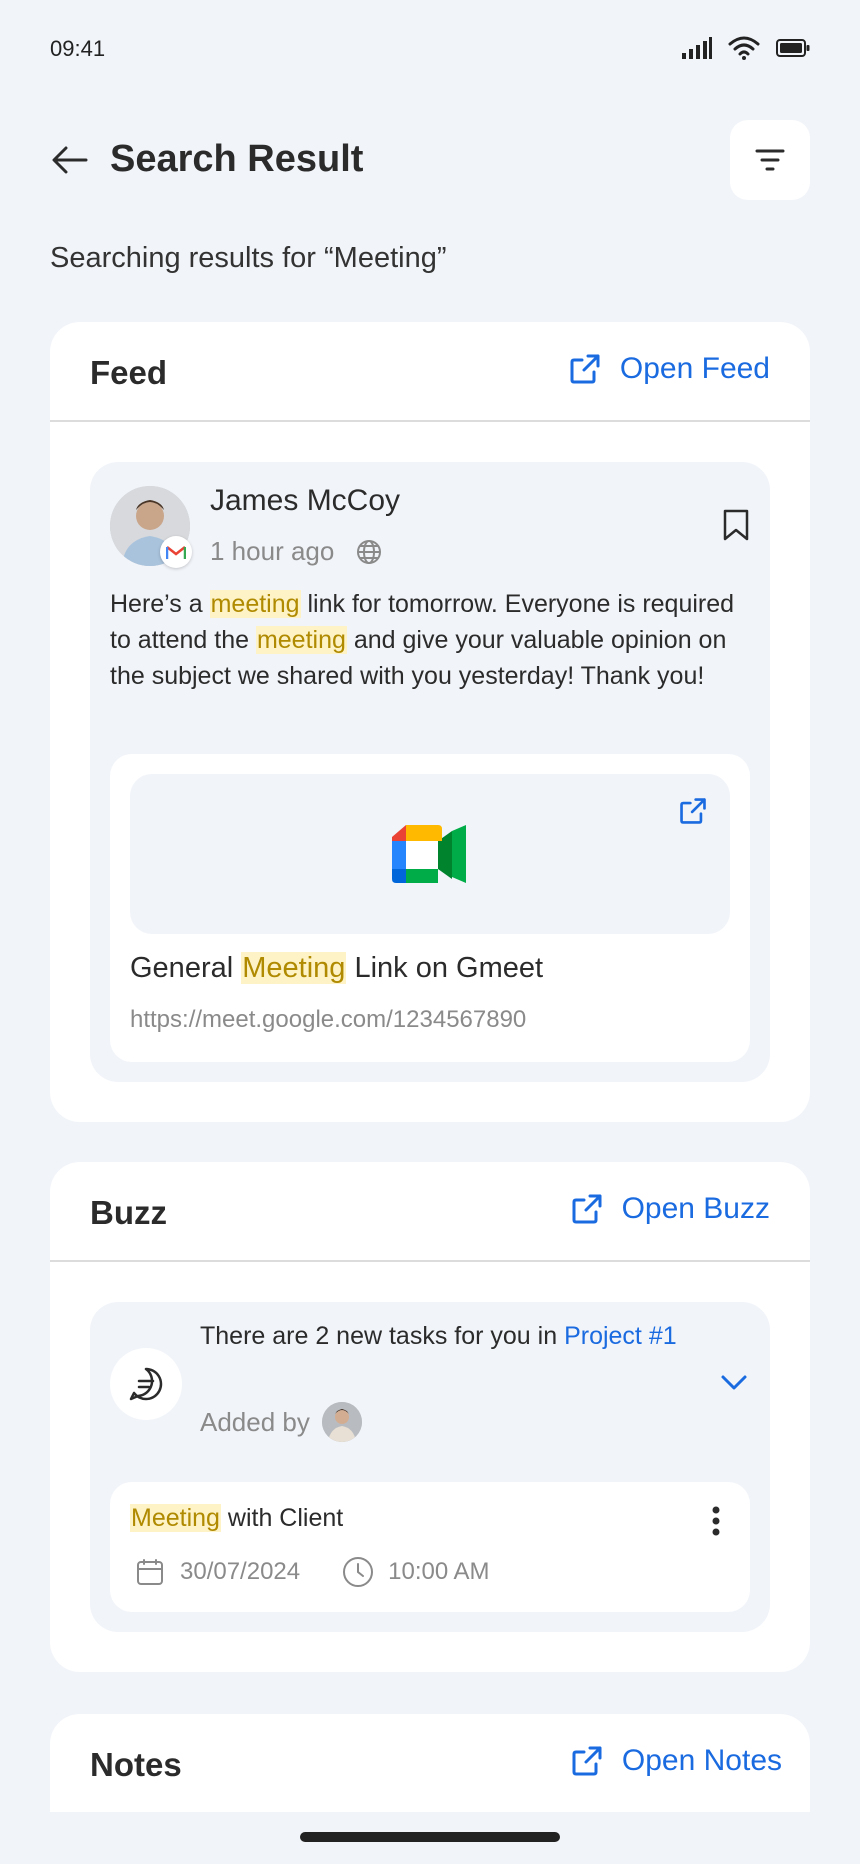 The image size is (860, 1864). What do you see at coordinates (716, 1521) in the screenshot?
I see `more-vertical-icon` at bounding box center [716, 1521].